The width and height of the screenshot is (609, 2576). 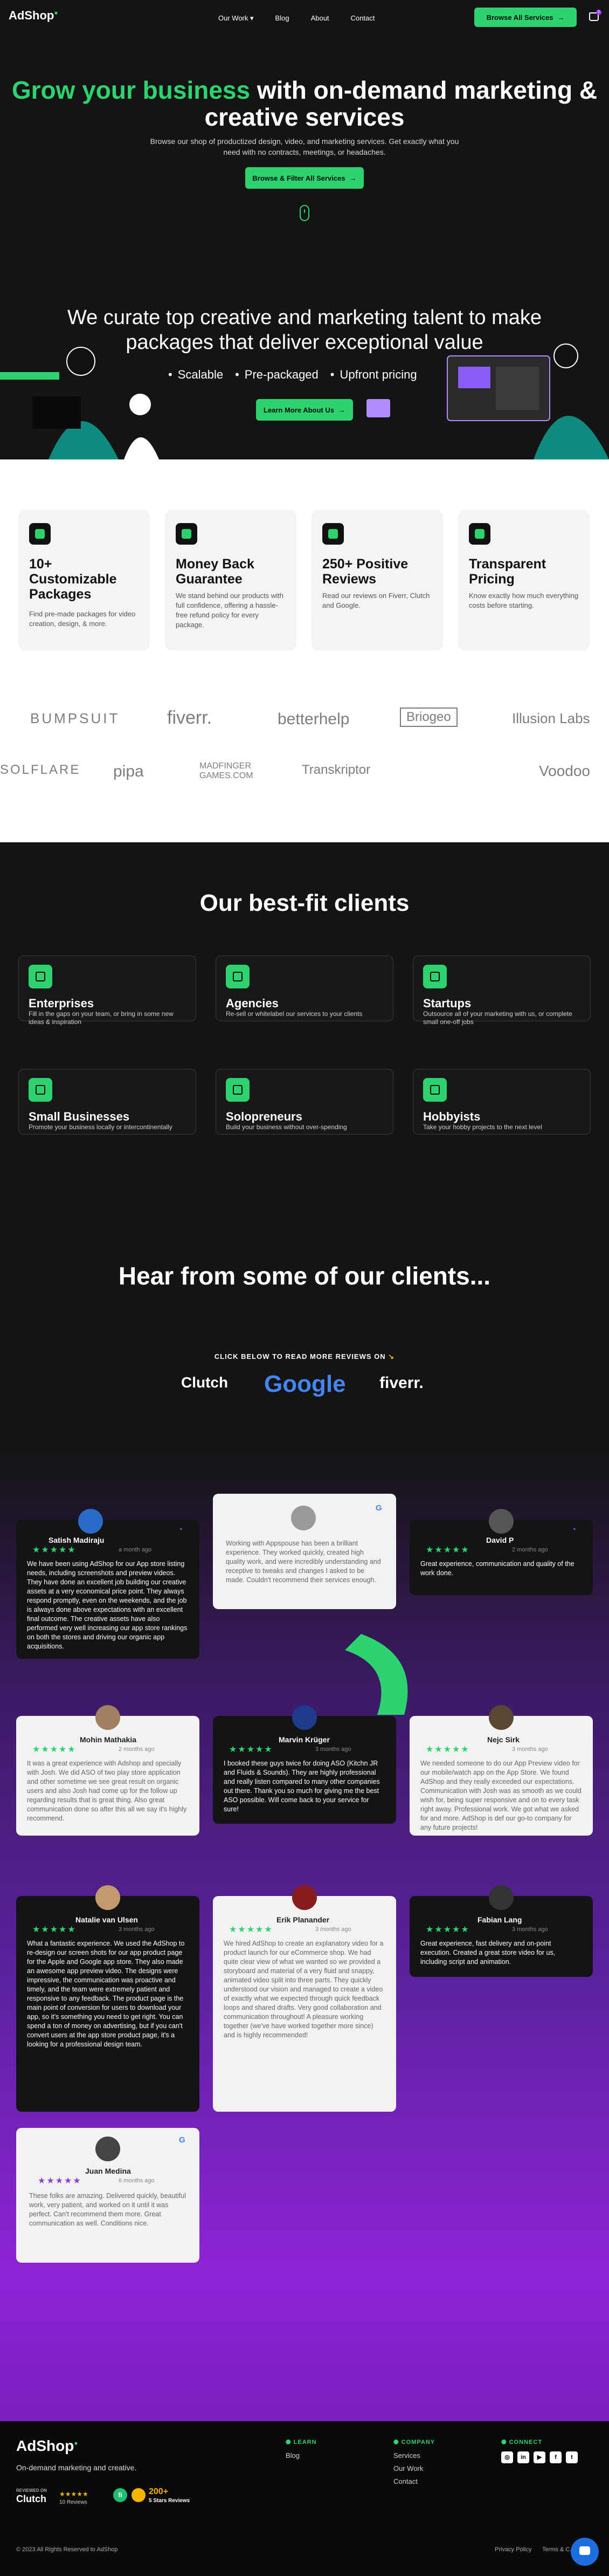 I want to click on client-title: Small Businesses, so click(x=79, y=1116).